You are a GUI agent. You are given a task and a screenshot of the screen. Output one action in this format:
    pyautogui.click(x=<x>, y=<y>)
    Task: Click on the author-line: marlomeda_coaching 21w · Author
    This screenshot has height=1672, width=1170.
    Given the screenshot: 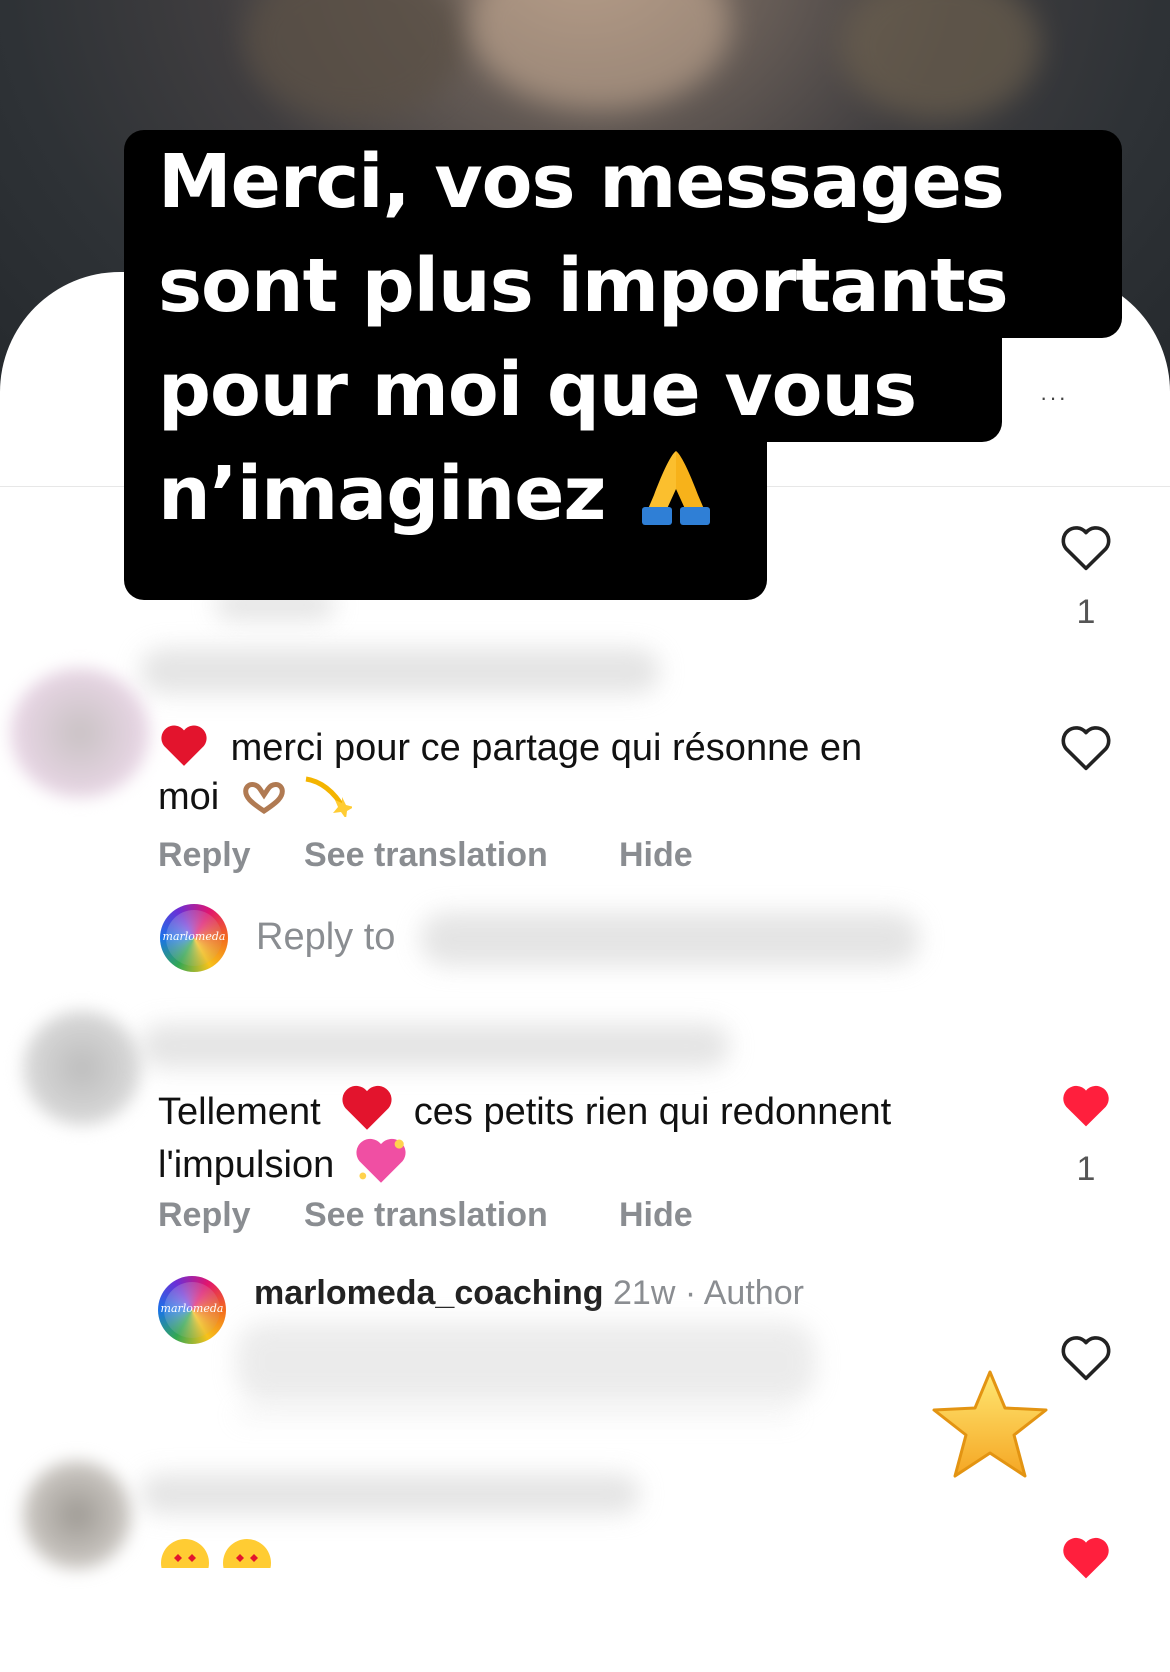 What is the action you would take?
    pyautogui.click(x=529, y=1293)
    